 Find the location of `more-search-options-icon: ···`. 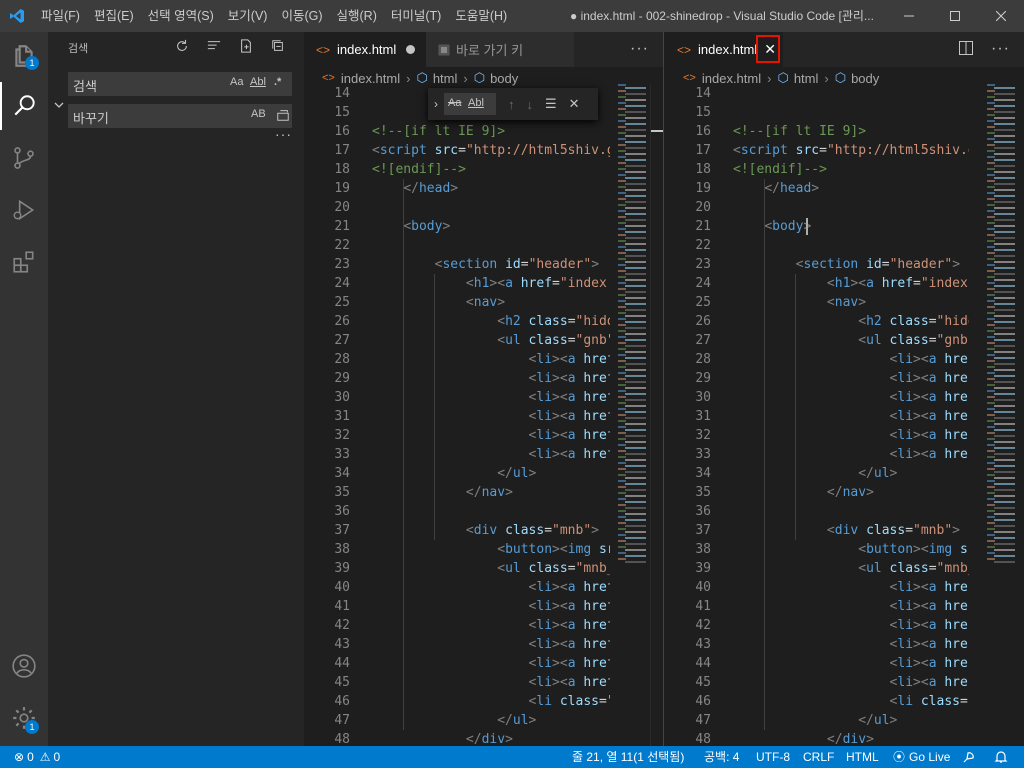

more-search-options-icon: ··· is located at coordinates (283, 134).